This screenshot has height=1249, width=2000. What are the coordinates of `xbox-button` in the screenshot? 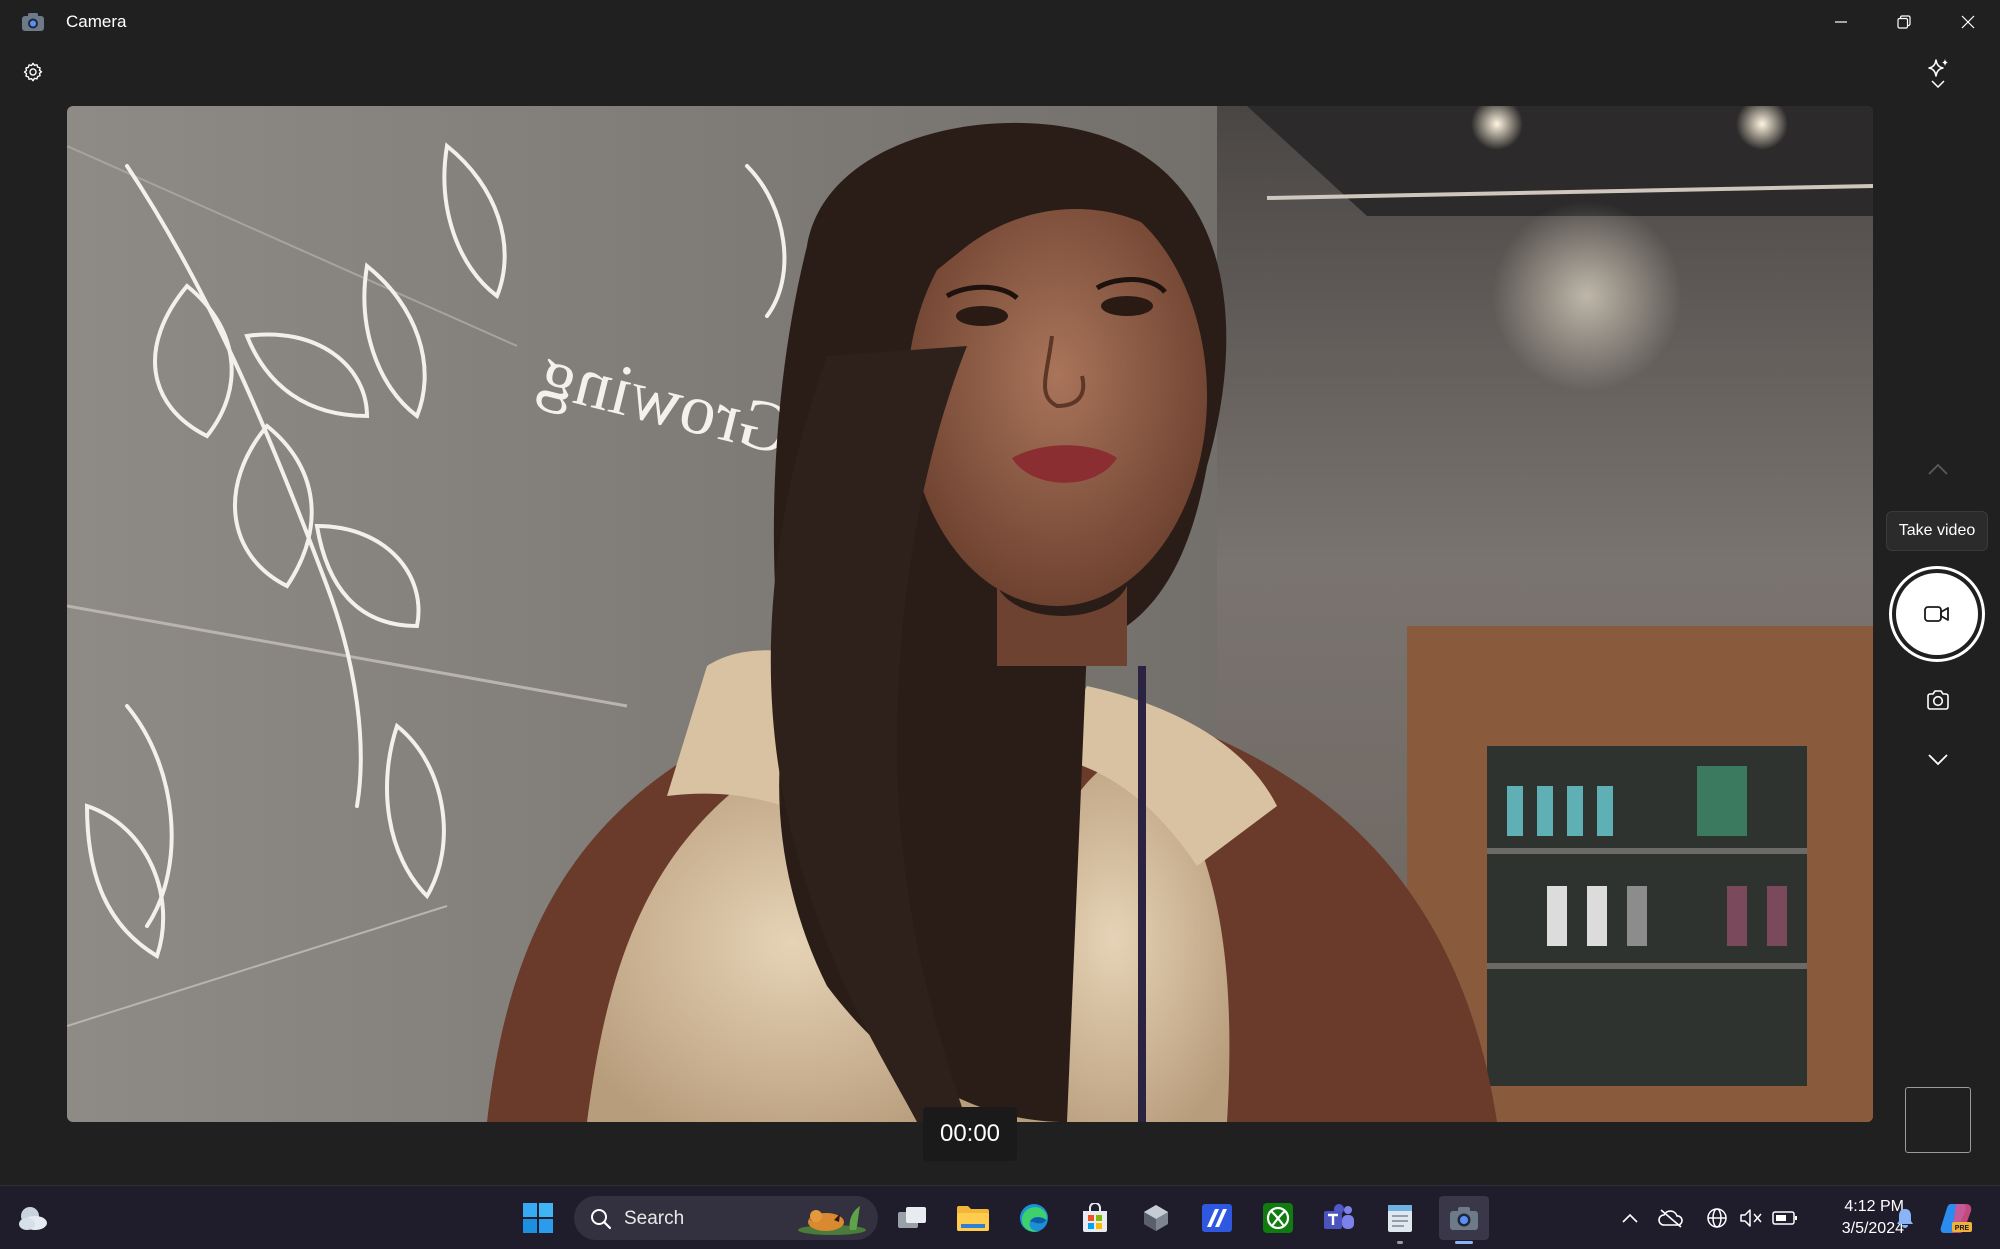 It's located at (1278, 1218).